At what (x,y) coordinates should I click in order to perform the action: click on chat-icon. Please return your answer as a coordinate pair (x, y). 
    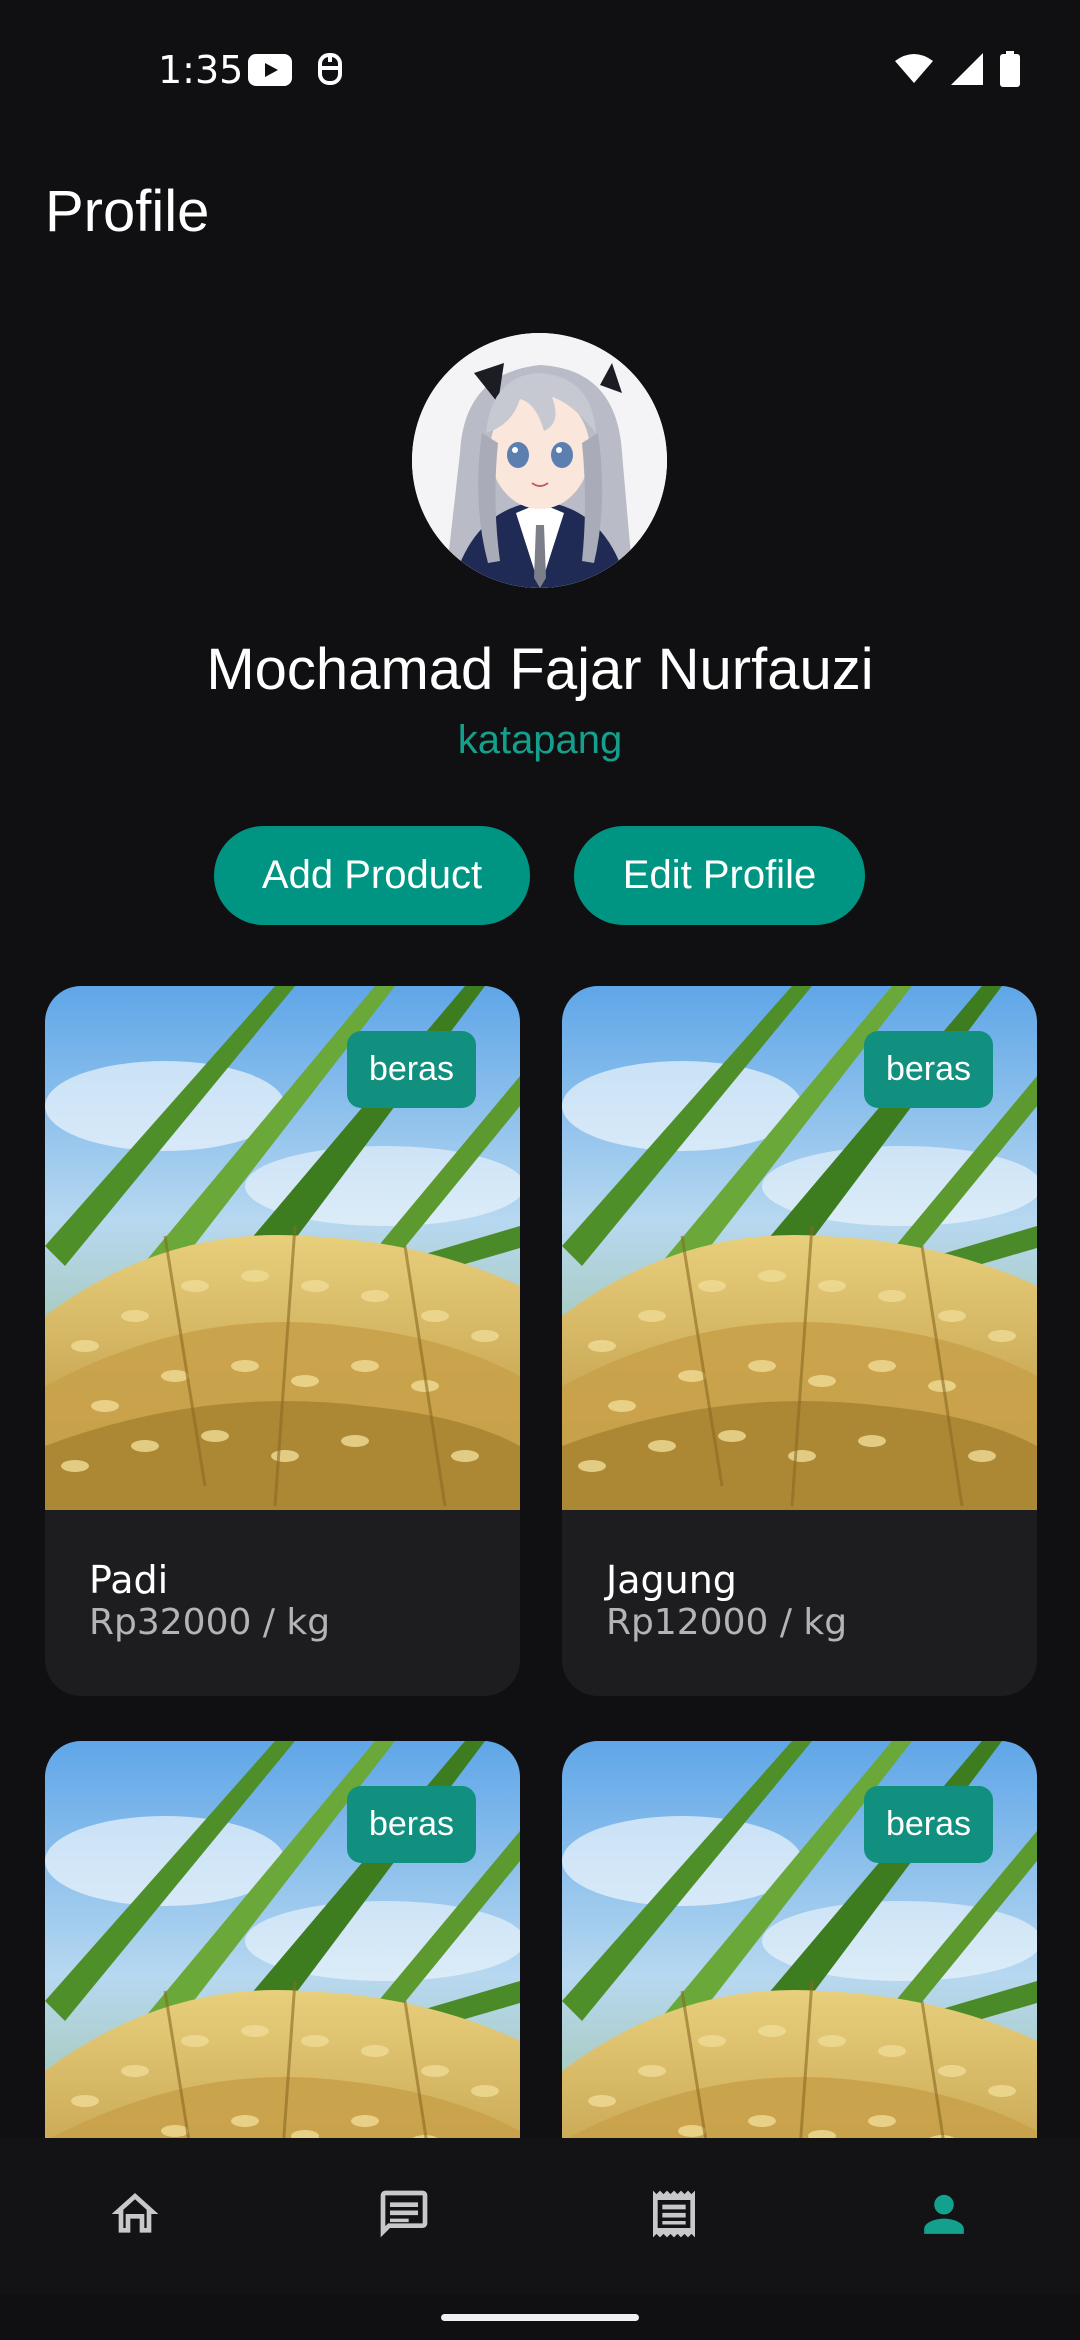
    Looking at the image, I should click on (404, 2214).